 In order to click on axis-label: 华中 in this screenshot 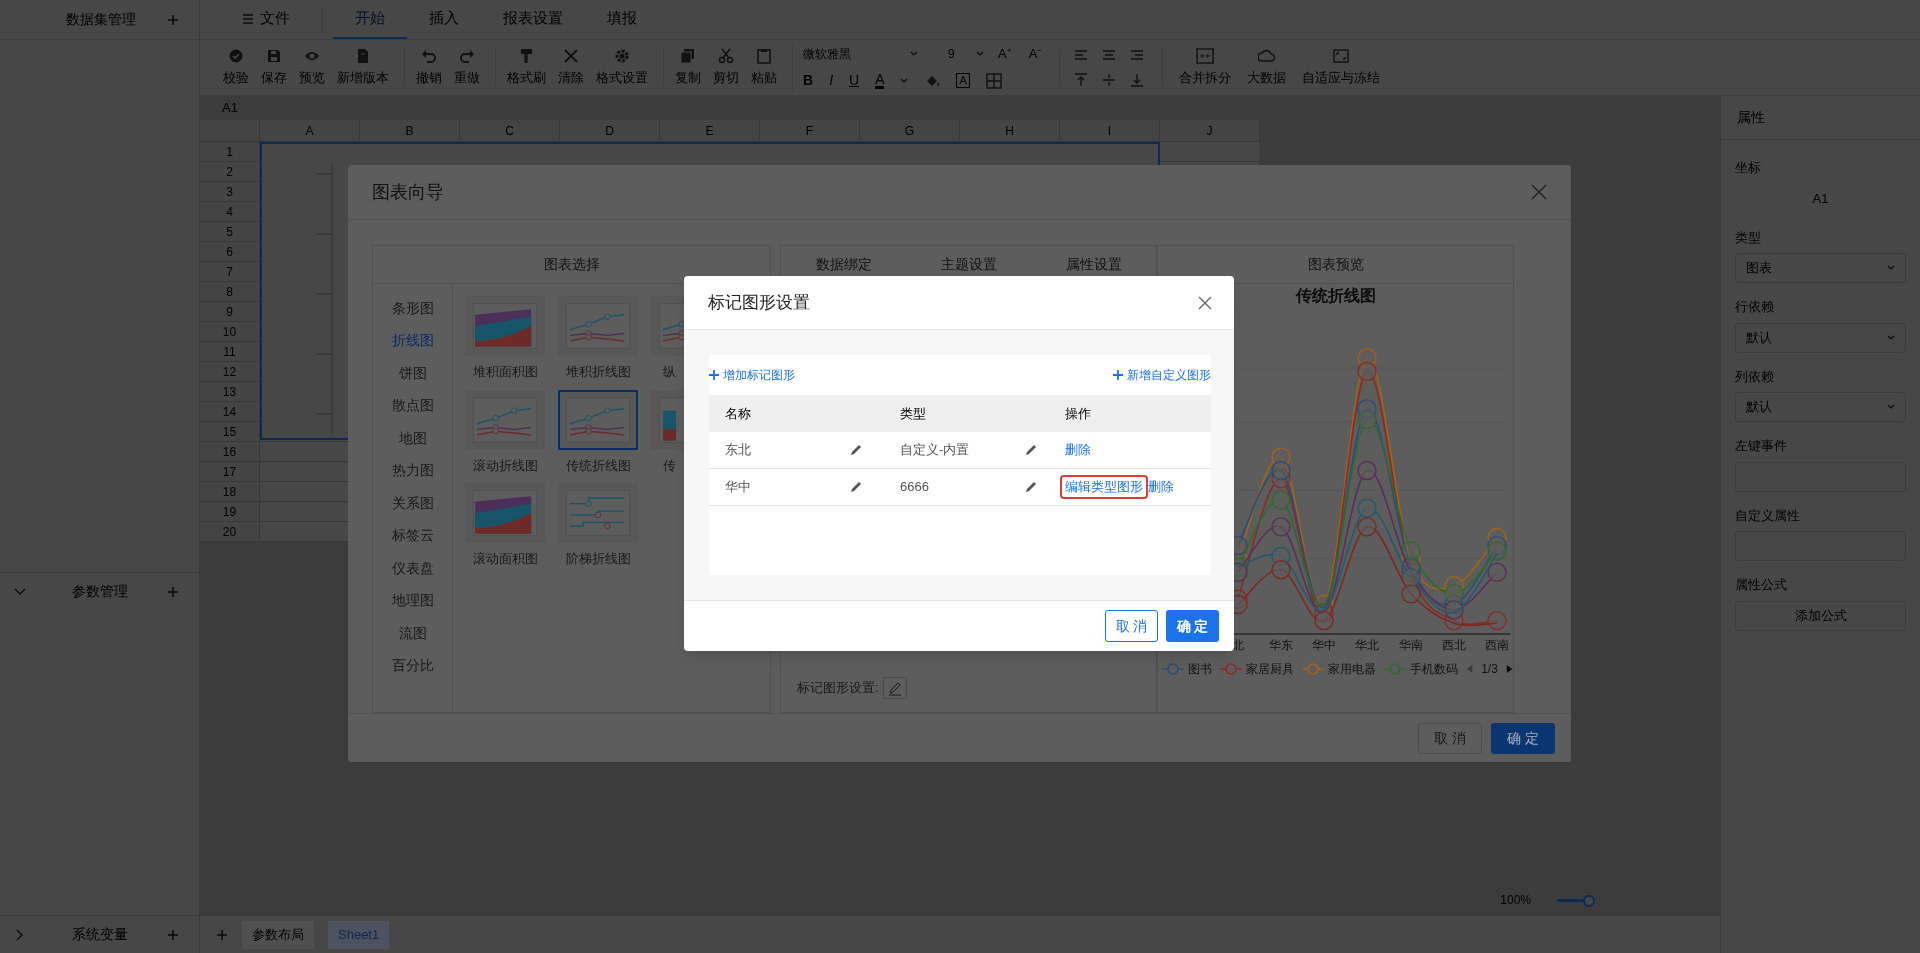, I will do `click(1324, 645)`.